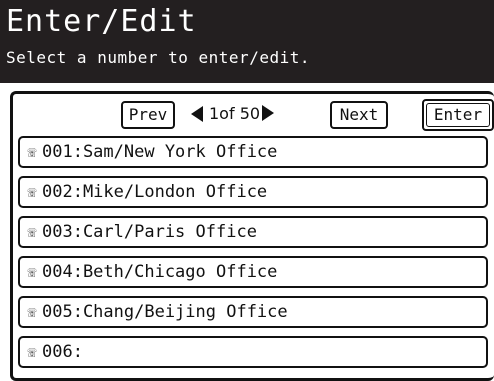 The width and height of the screenshot is (494, 381). I want to click on list-item-label: 006:, so click(62, 352).